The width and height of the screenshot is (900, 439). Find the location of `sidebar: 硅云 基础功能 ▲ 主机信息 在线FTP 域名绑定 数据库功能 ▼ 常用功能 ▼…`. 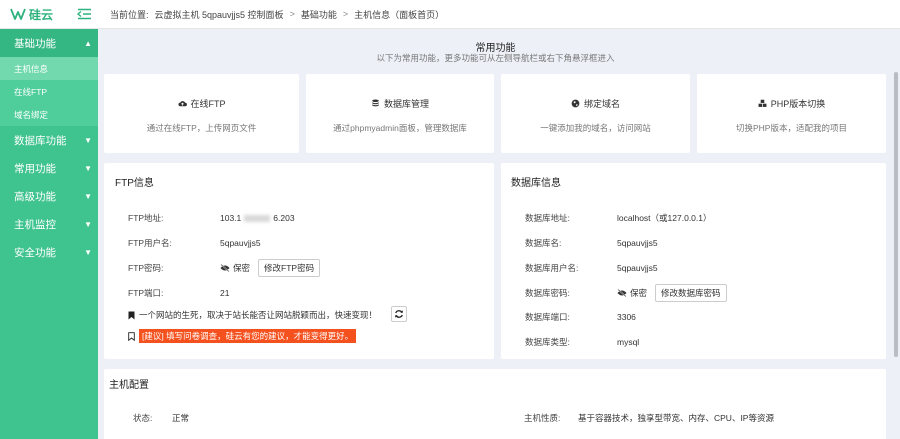

sidebar: 硅云 基础功能 ▲ 主机信息 在线FTP 域名绑定 数据库功能 ▼ 常用功能 ▼… is located at coordinates (49, 219).